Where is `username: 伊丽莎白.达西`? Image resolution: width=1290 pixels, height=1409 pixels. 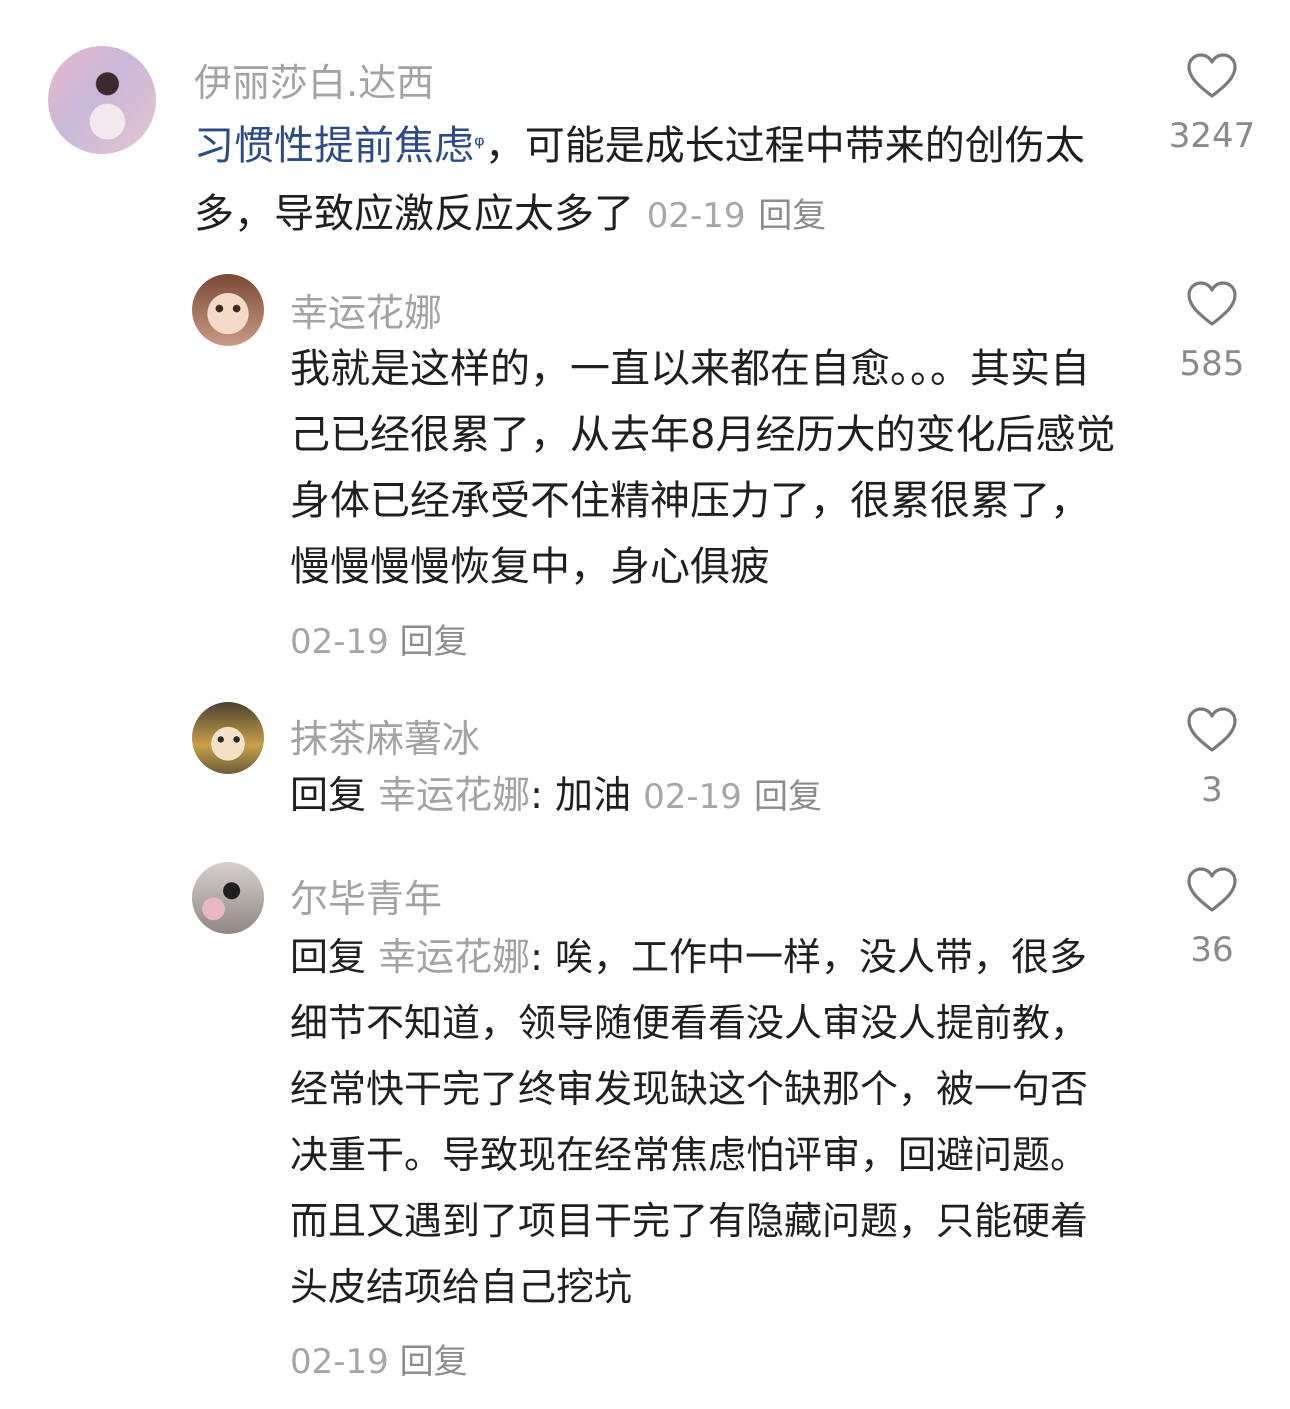
username: 伊丽莎白.达西 is located at coordinates (314, 79).